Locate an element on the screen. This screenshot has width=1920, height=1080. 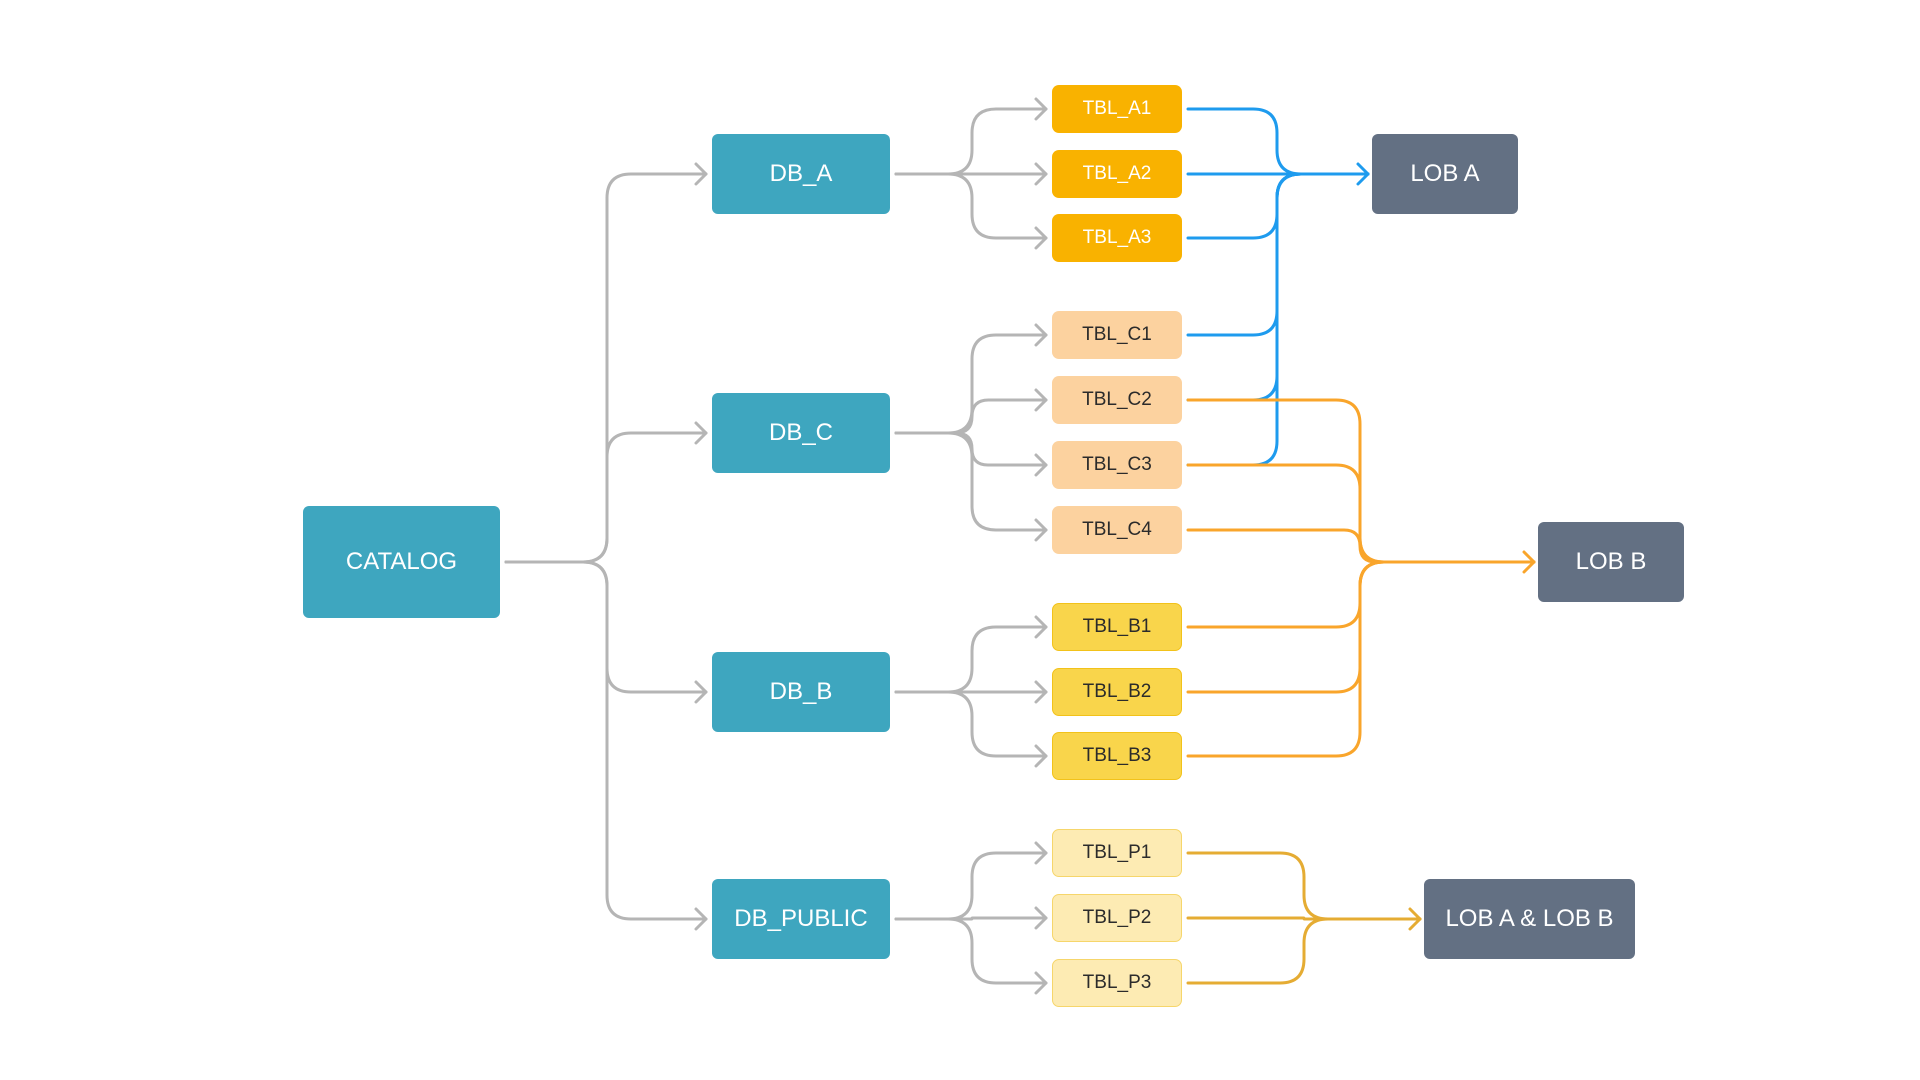
node-label: TBL_A1 is located at coordinates (1117, 108).